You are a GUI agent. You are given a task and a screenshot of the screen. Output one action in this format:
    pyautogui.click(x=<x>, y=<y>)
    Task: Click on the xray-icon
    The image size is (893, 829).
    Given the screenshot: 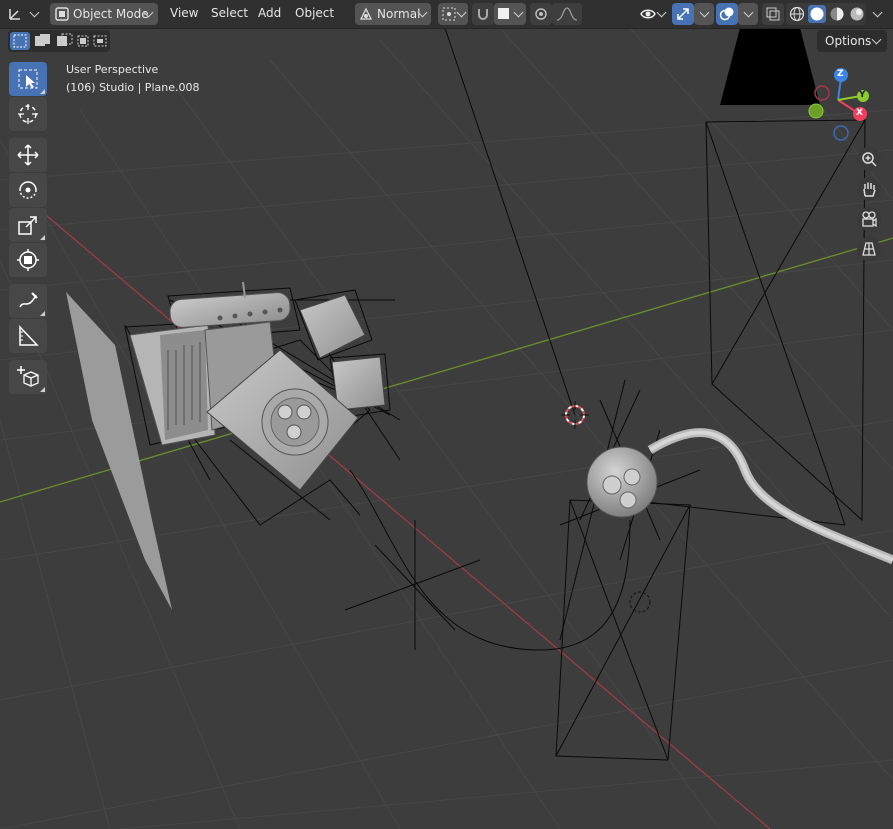 What is the action you would take?
    pyautogui.click(x=773, y=14)
    